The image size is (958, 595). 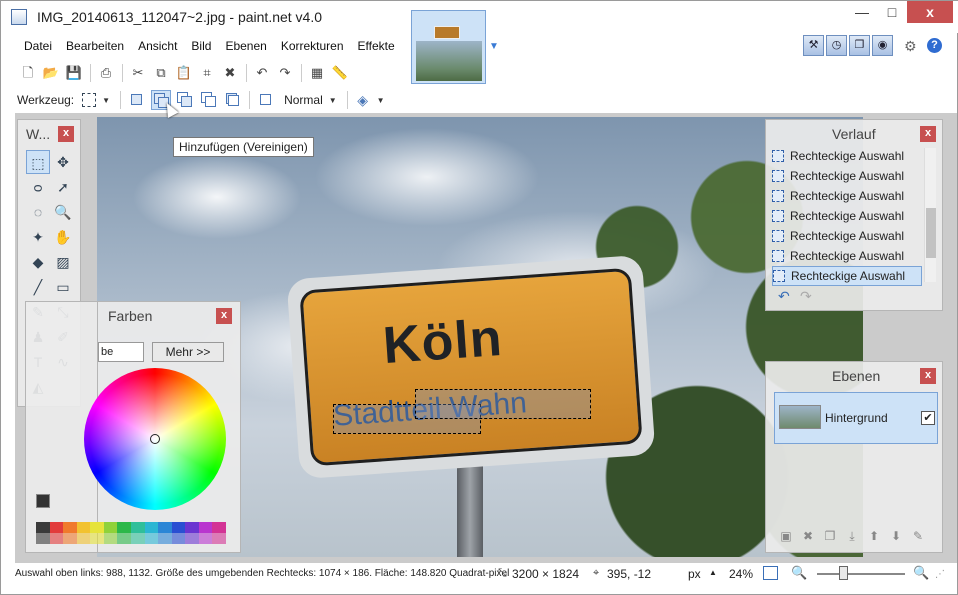 I want to click on rectangle-select-icon: ⬚, so click(x=38, y=162).